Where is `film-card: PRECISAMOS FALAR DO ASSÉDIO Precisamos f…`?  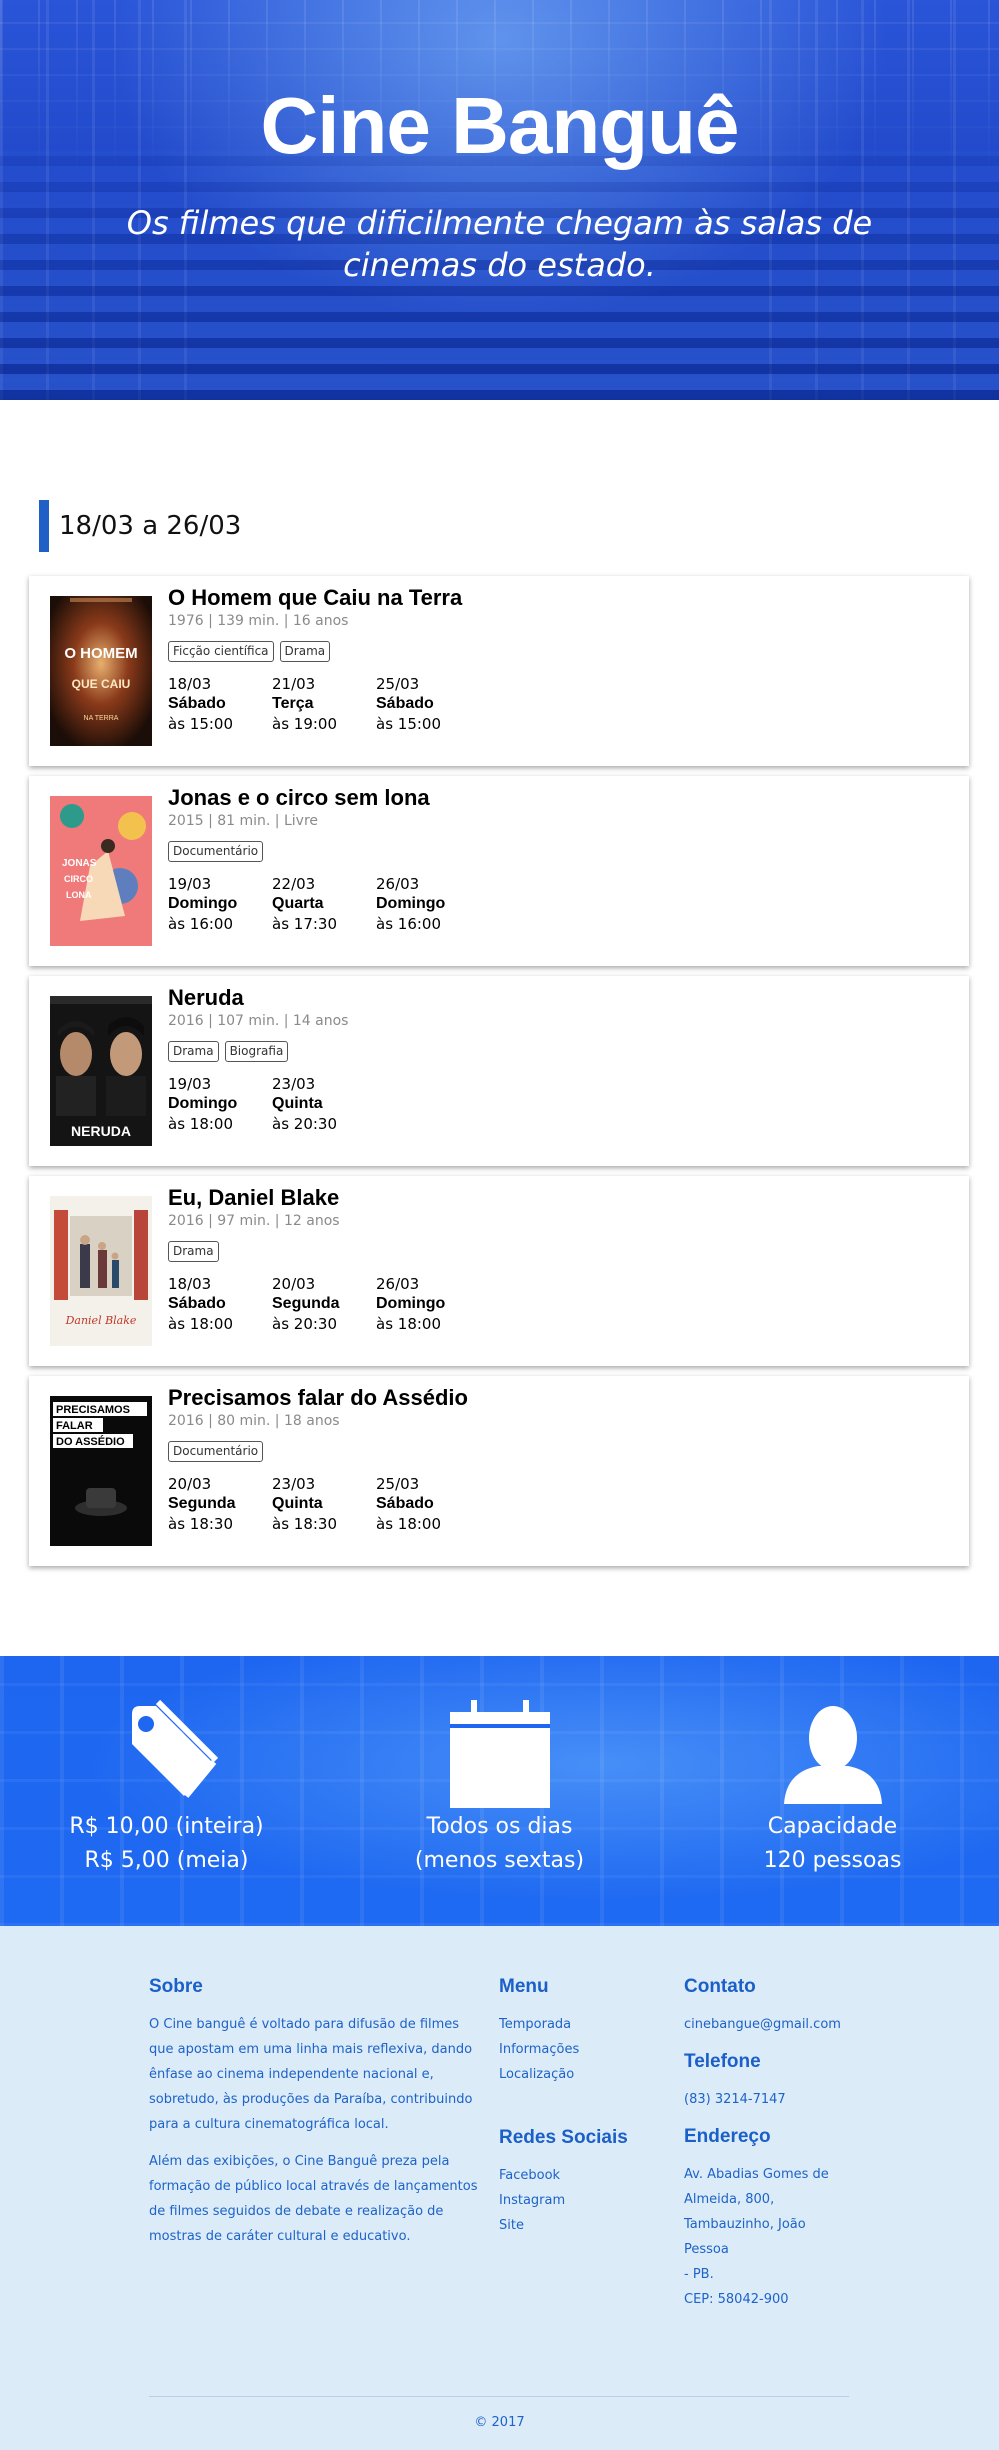
film-card: PRECISAMOS FALAR DO ASSÉDIO Precisamos f… is located at coordinates (499, 1471).